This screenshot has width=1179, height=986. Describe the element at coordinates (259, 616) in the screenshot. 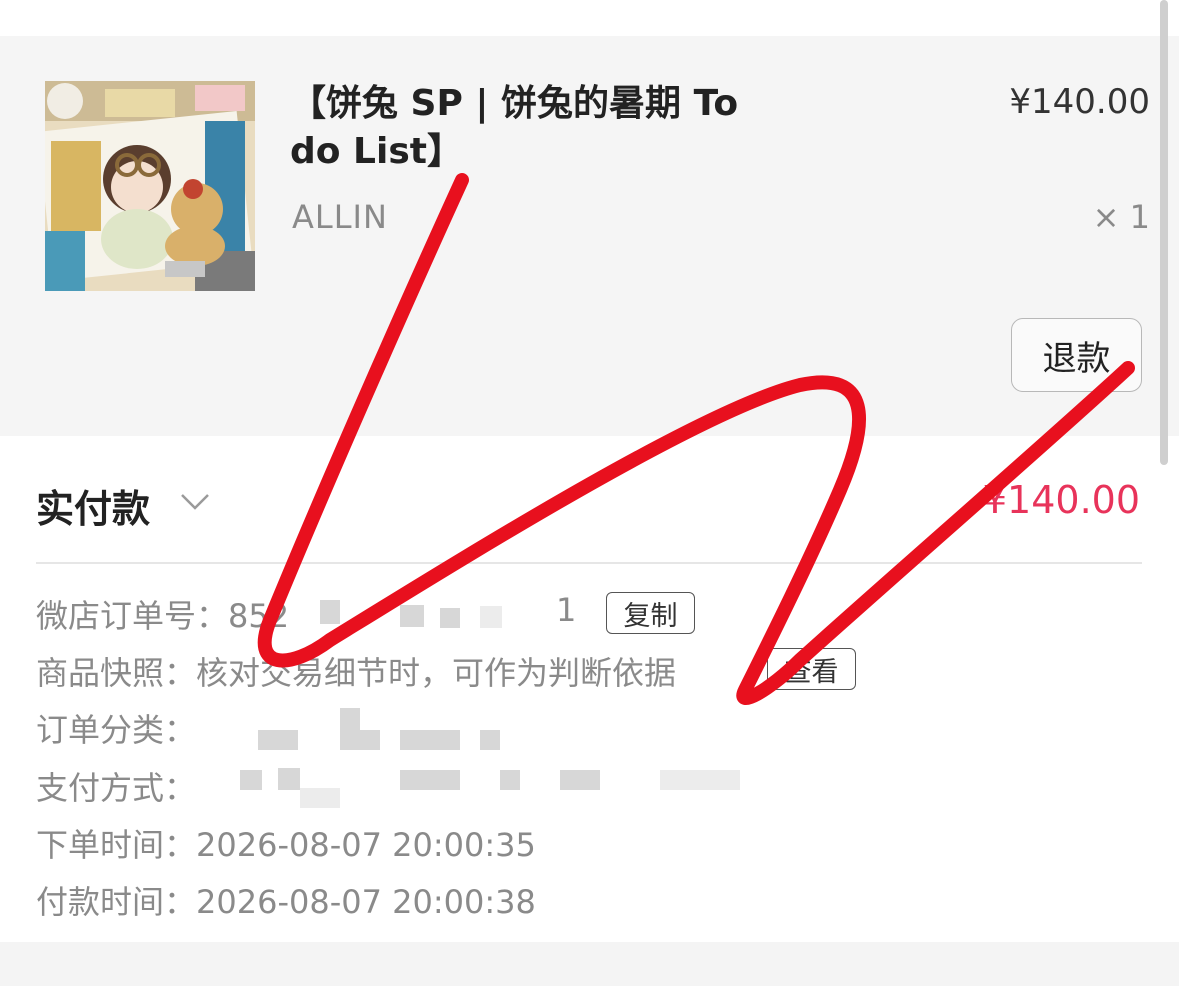

I see `order-number-value: 852` at that location.